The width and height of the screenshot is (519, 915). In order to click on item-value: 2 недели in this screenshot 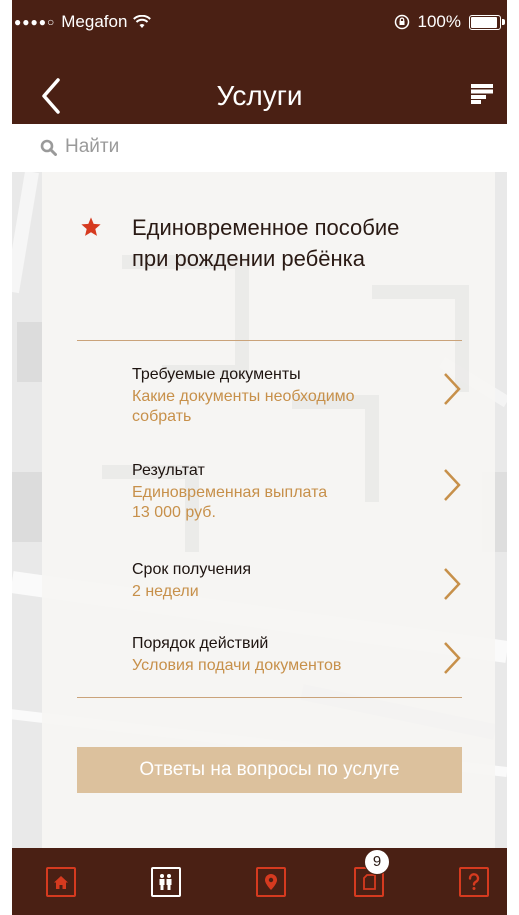, I will do `click(267, 592)`.